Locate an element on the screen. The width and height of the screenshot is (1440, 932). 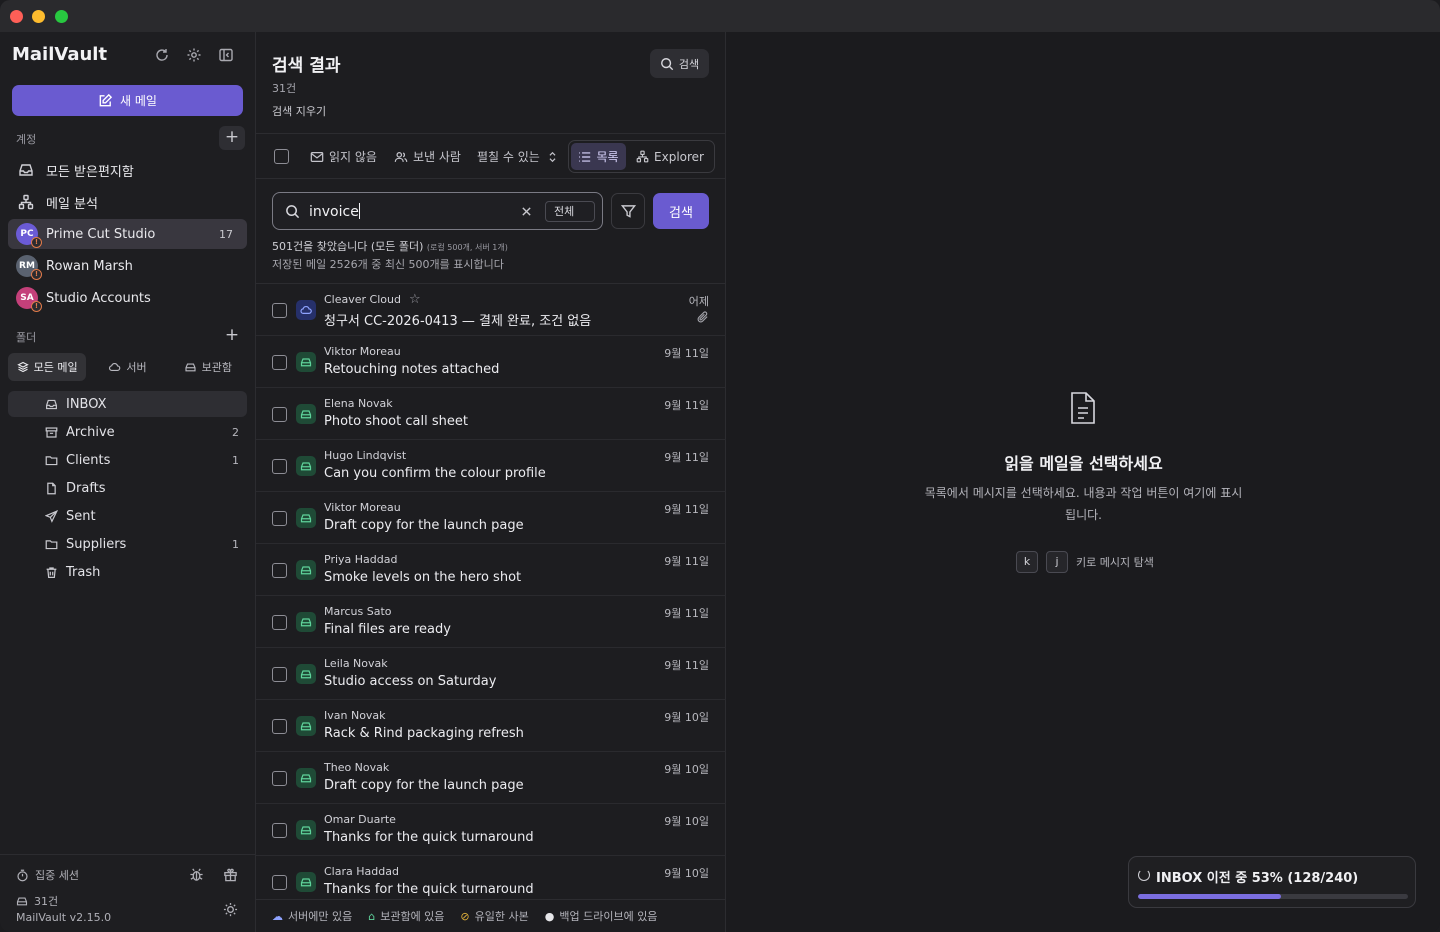
search-icon is located at coordinates (667, 63).